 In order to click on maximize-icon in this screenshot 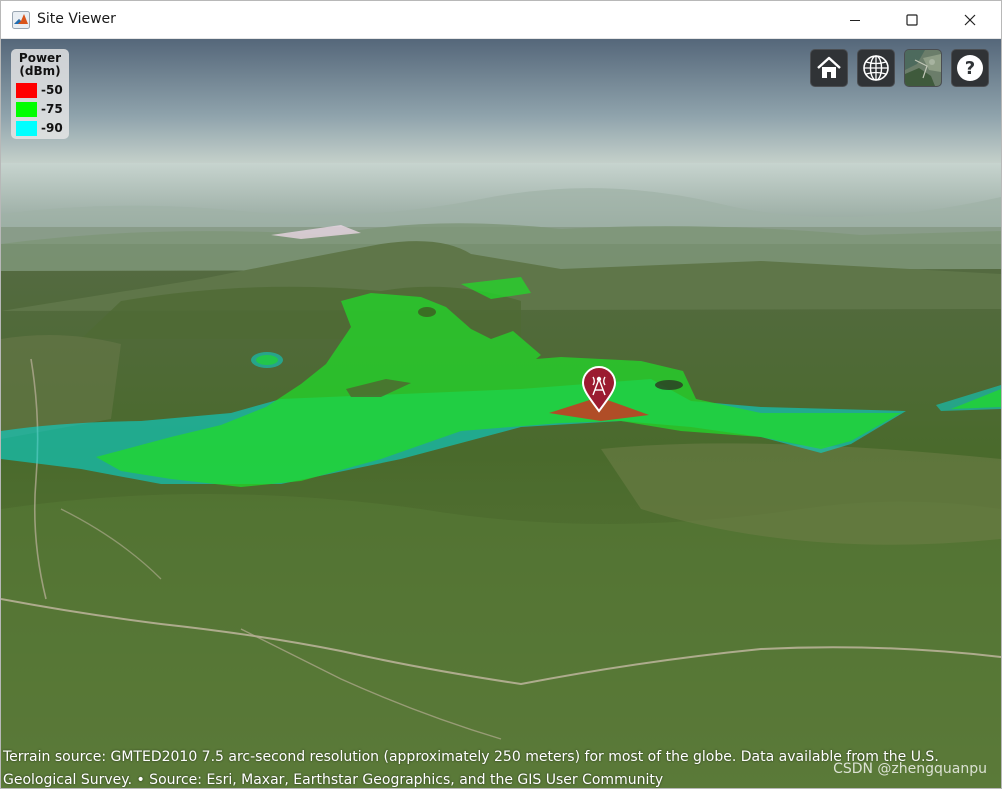, I will do `click(912, 19)`.